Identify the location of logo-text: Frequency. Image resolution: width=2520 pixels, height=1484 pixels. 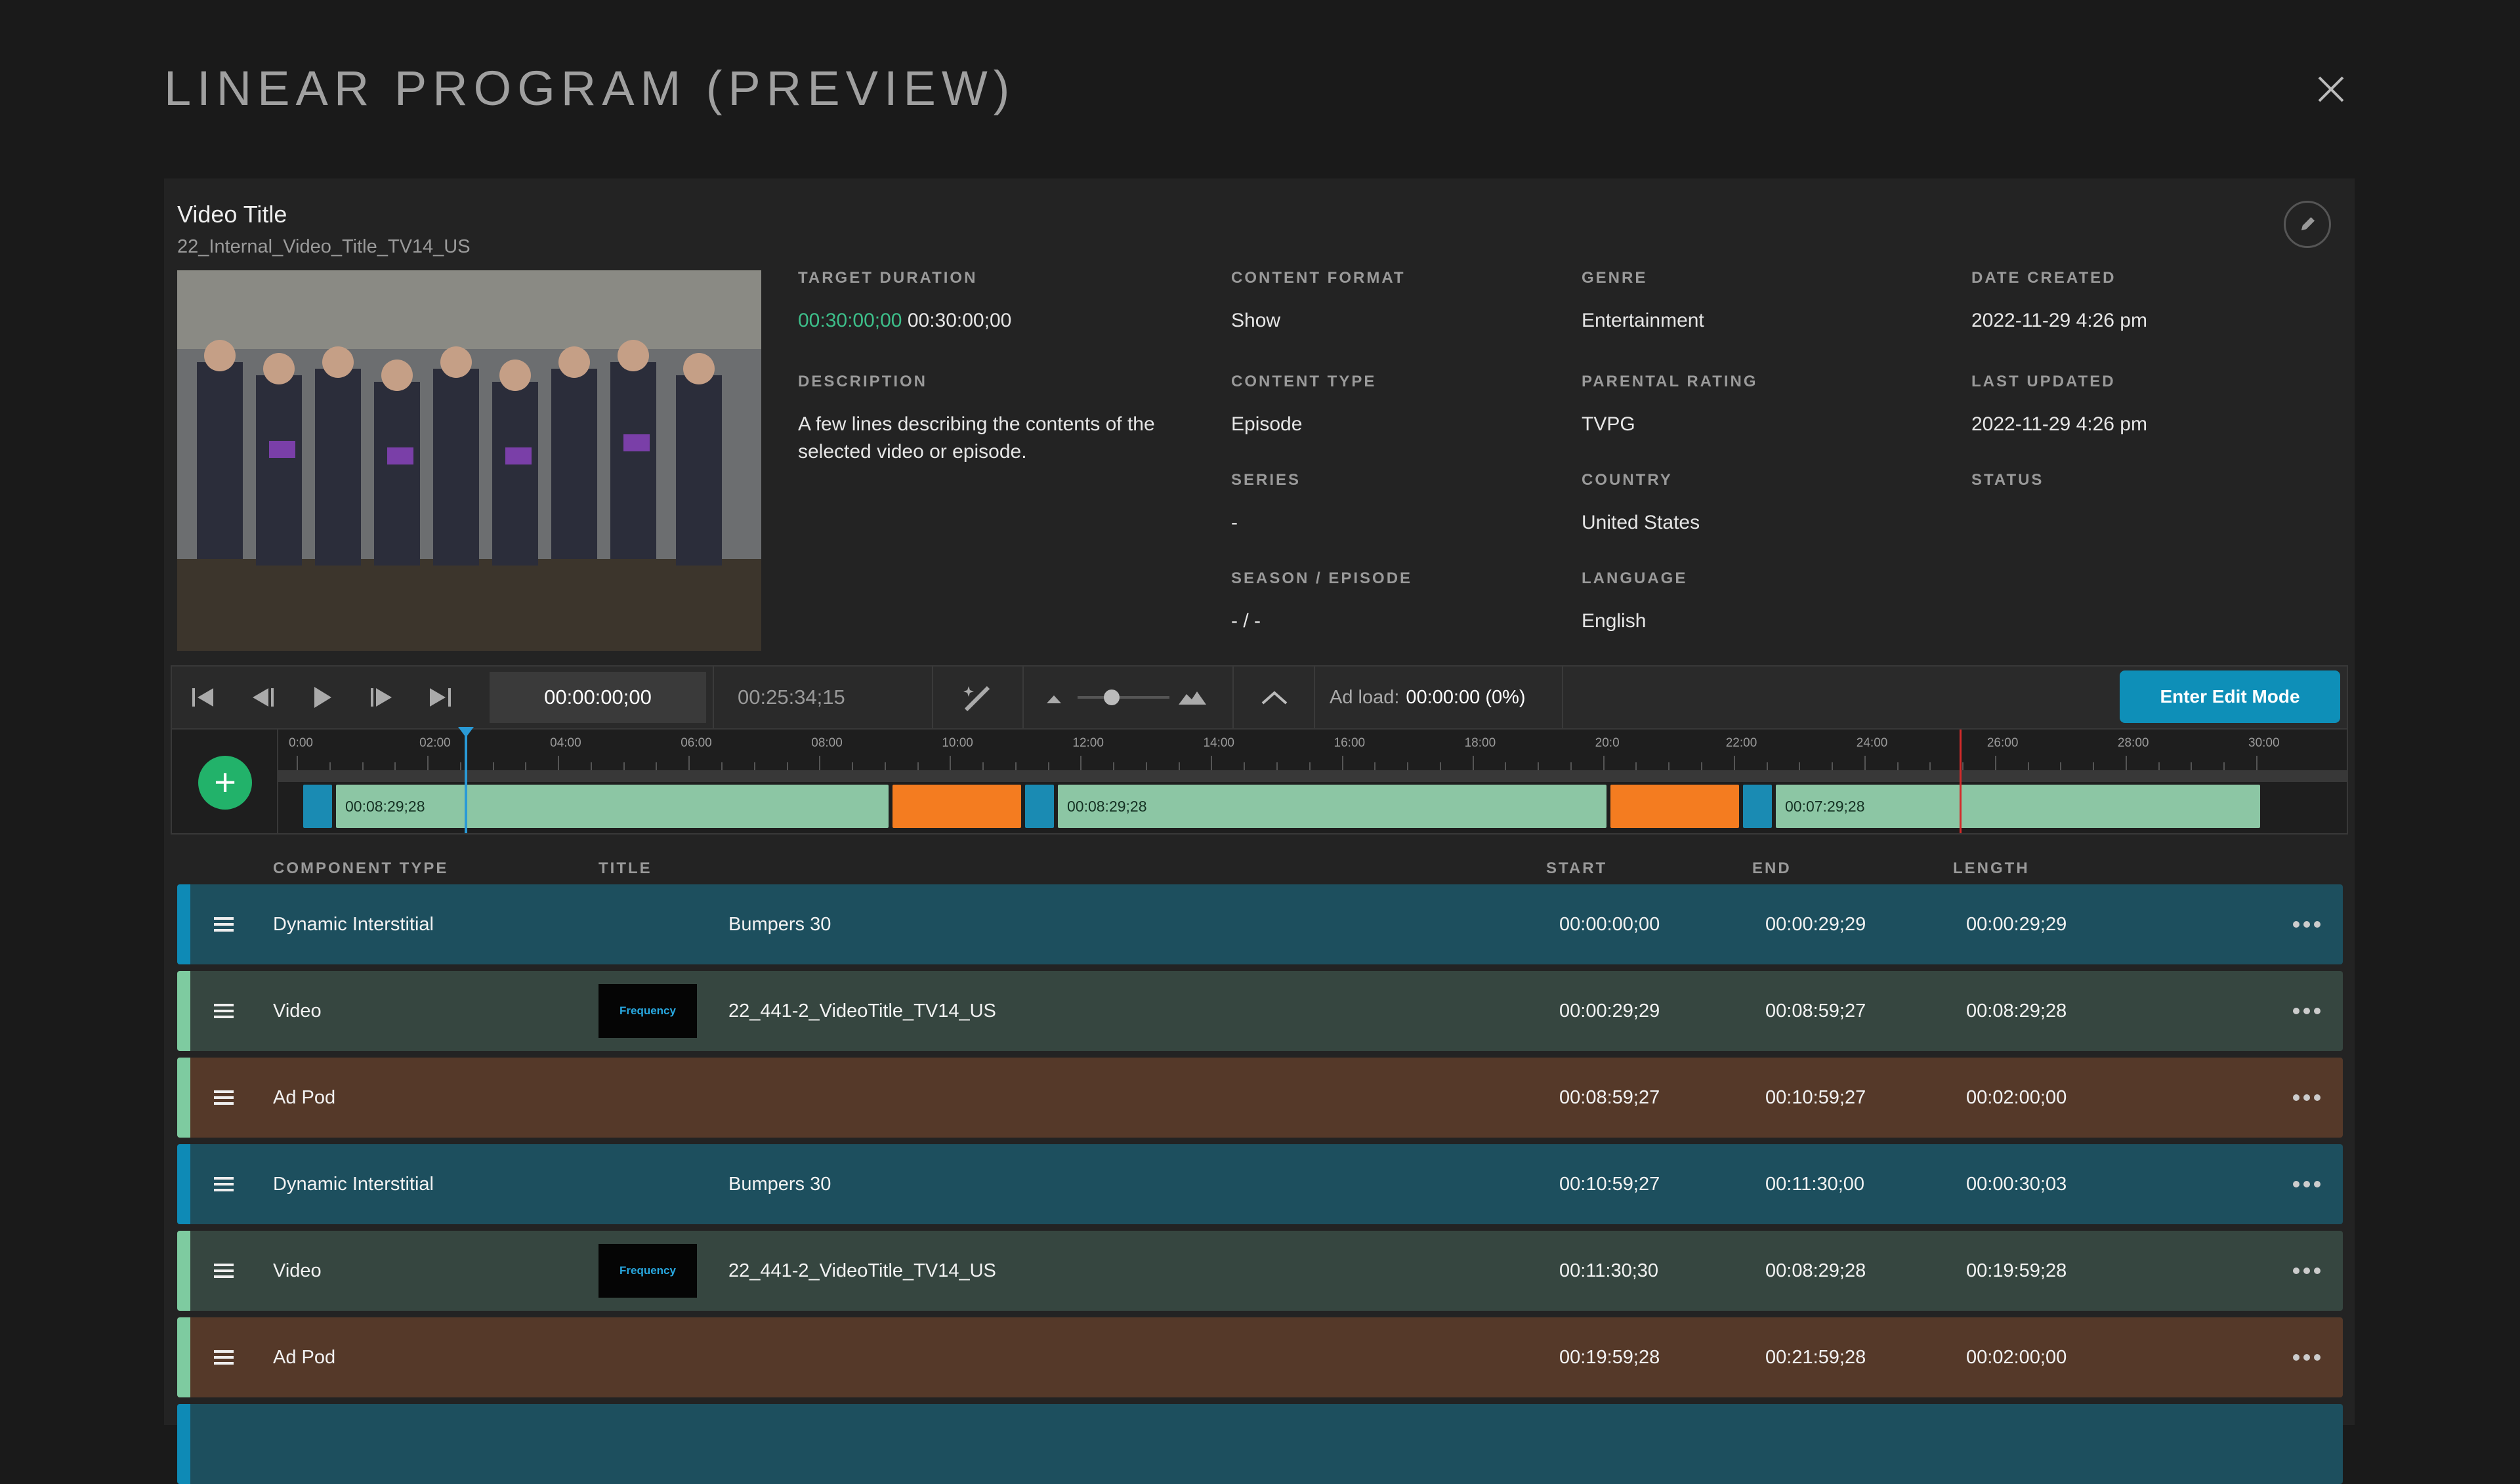
(648, 1010).